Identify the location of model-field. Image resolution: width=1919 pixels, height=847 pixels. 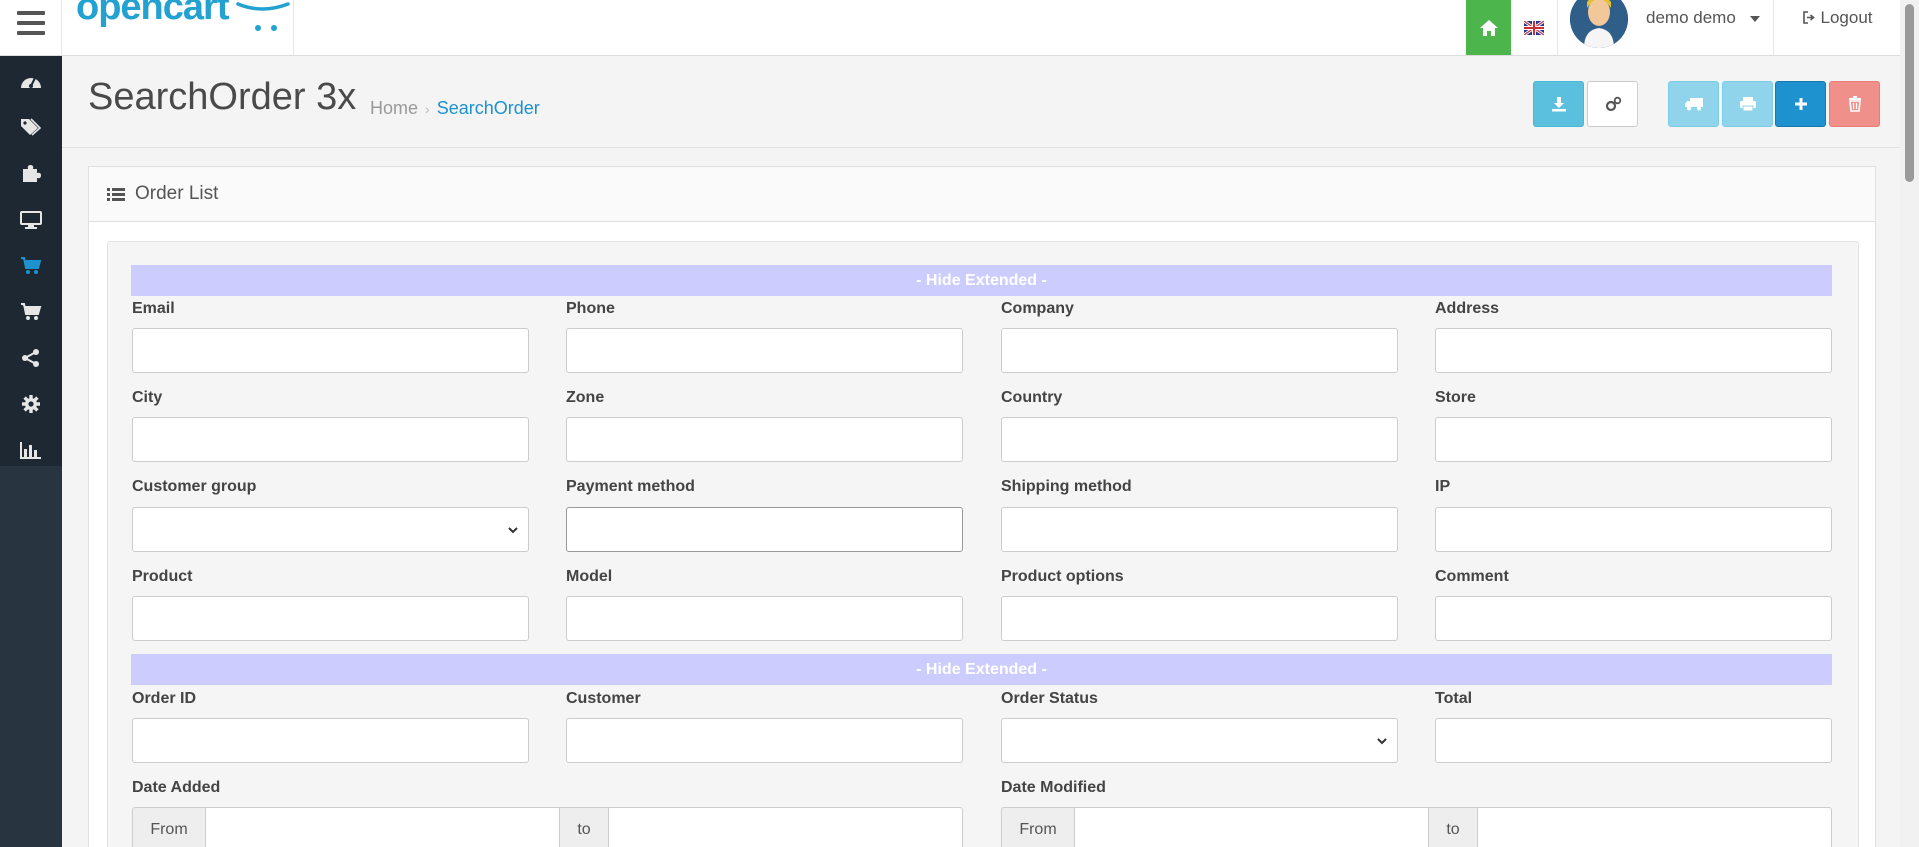
(764, 618).